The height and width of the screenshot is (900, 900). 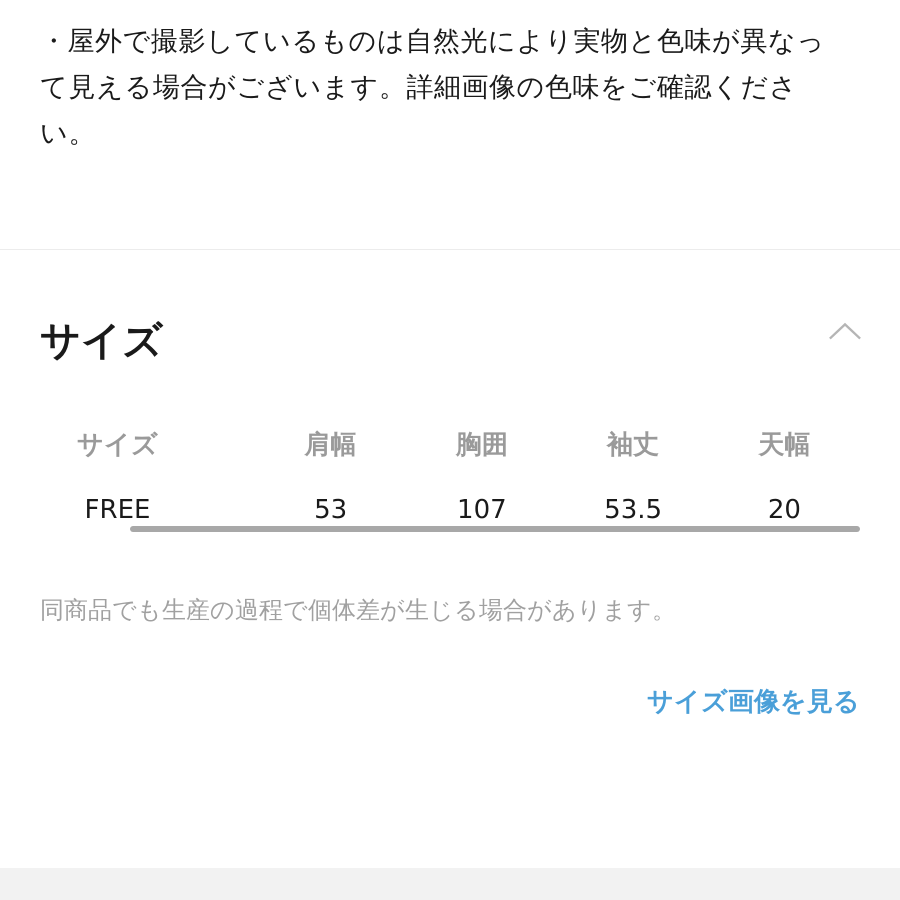 What do you see at coordinates (358, 610) in the screenshot?
I see `note-text: 同商品でも生産の過程で個体差が生じる場合があります。` at bounding box center [358, 610].